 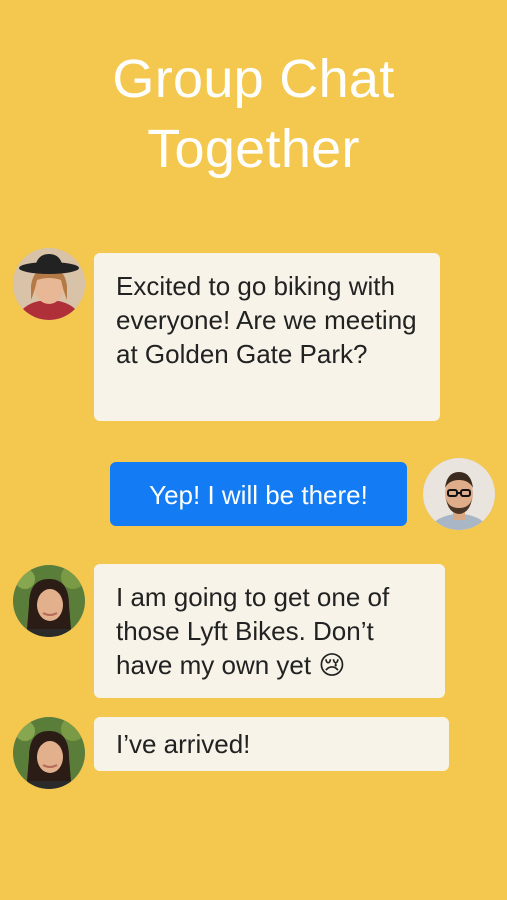 I want to click on page-title-line-1: Group Chat, so click(x=253, y=79).